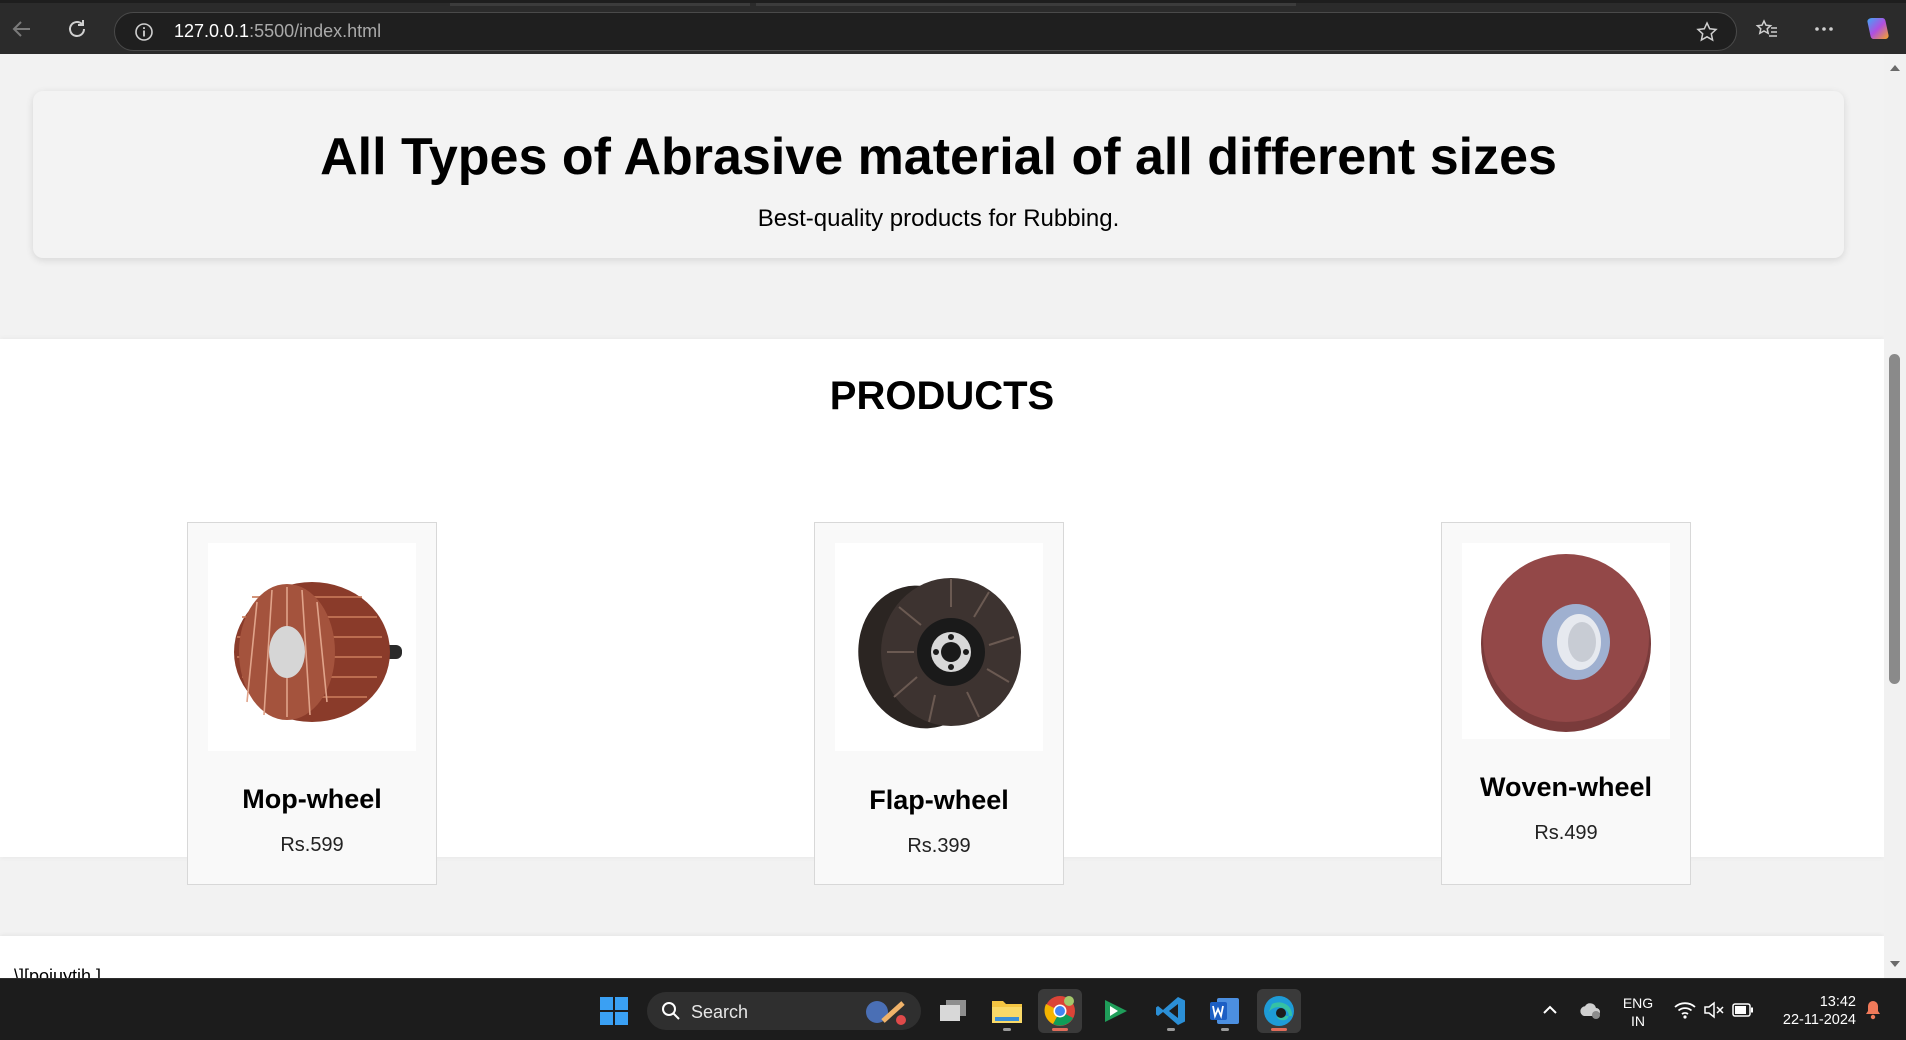 The image size is (1906, 1040). Describe the element at coordinates (1743, 1010) in the screenshot. I see `battery-icon` at that location.